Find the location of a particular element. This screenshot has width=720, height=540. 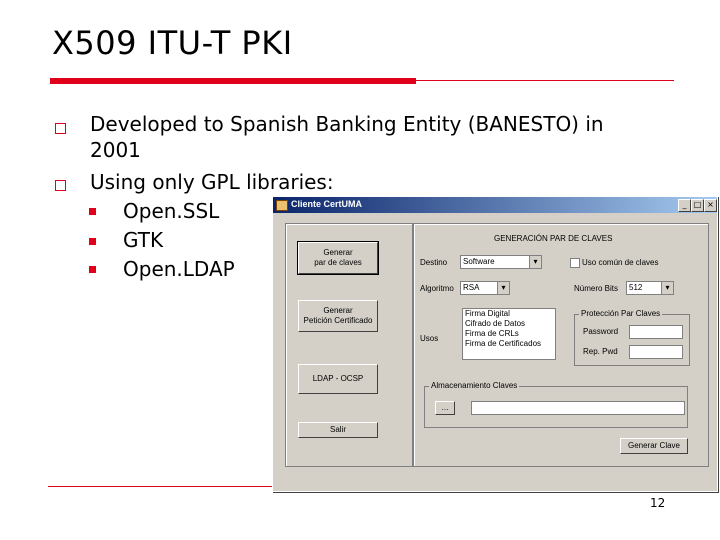

uso-comun-checkbox is located at coordinates (575, 263).